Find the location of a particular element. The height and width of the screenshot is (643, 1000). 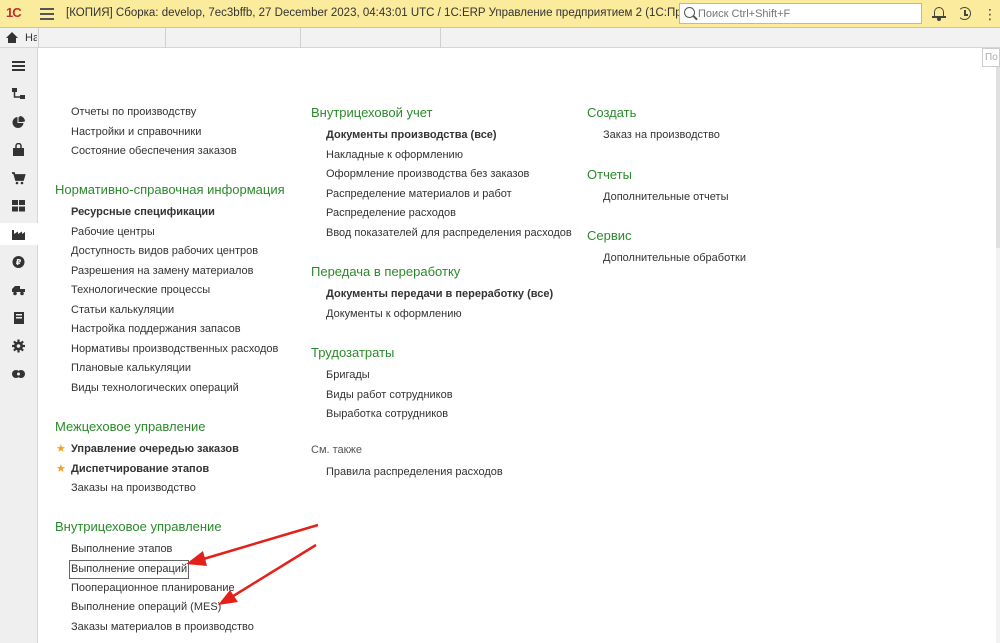

link-tech-processes: Технологические процессы is located at coordinates (174, 291).